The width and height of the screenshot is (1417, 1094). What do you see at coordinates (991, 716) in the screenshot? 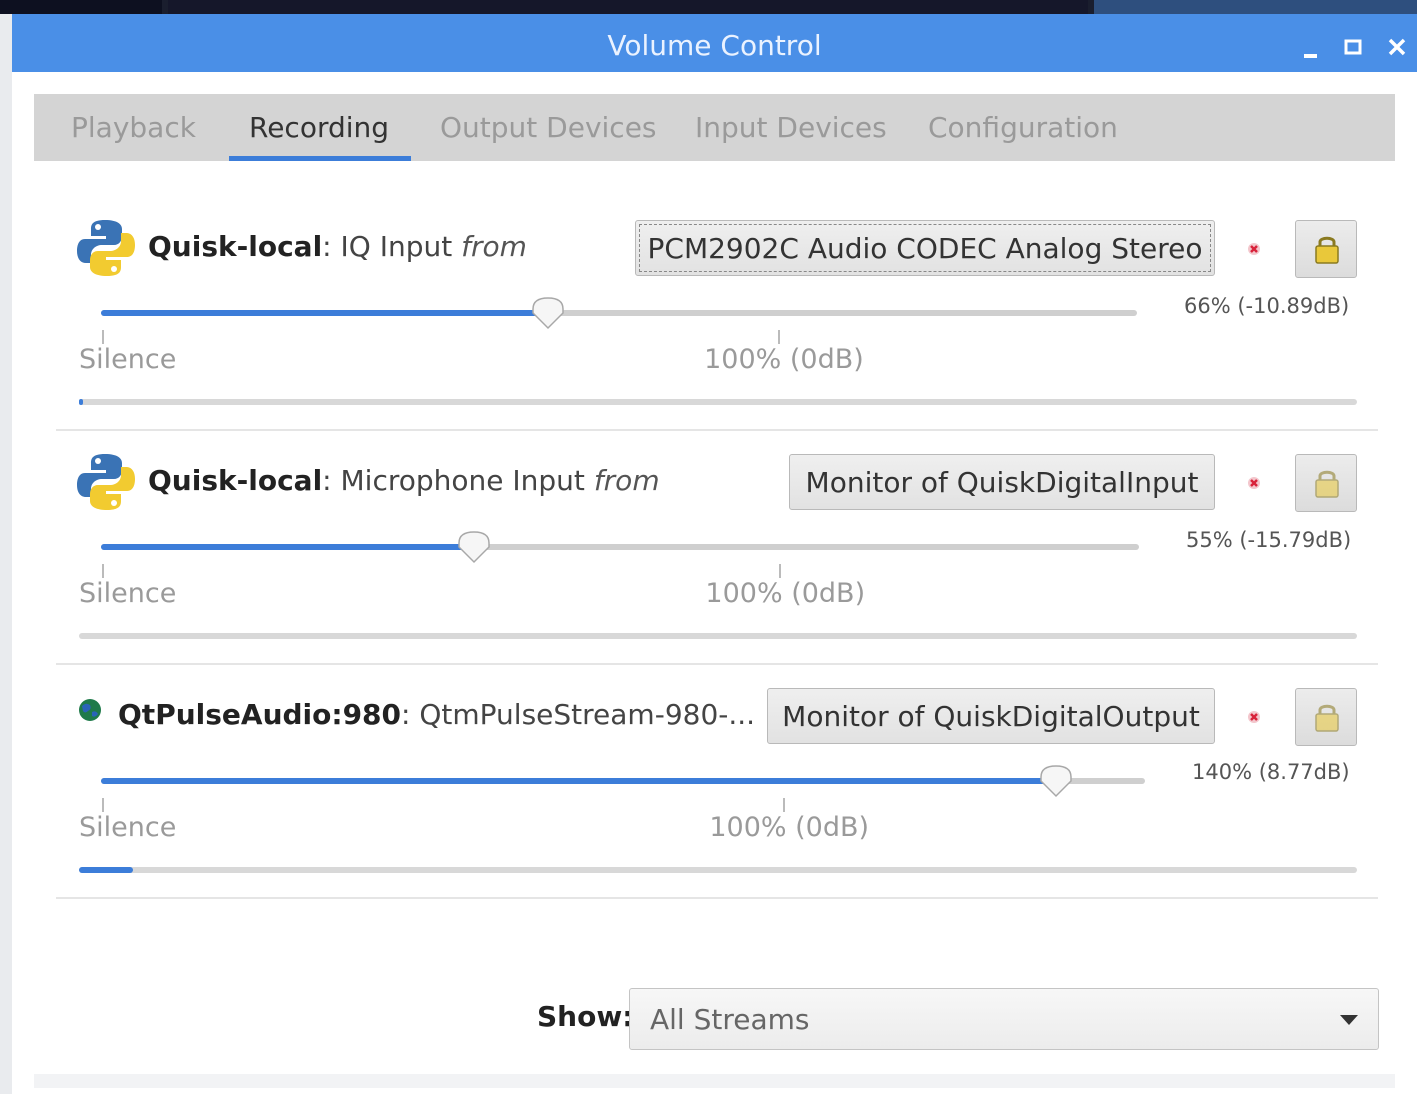
I see `device-select-button: Monitor of QuiskDigitalOutput` at bounding box center [991, 716].